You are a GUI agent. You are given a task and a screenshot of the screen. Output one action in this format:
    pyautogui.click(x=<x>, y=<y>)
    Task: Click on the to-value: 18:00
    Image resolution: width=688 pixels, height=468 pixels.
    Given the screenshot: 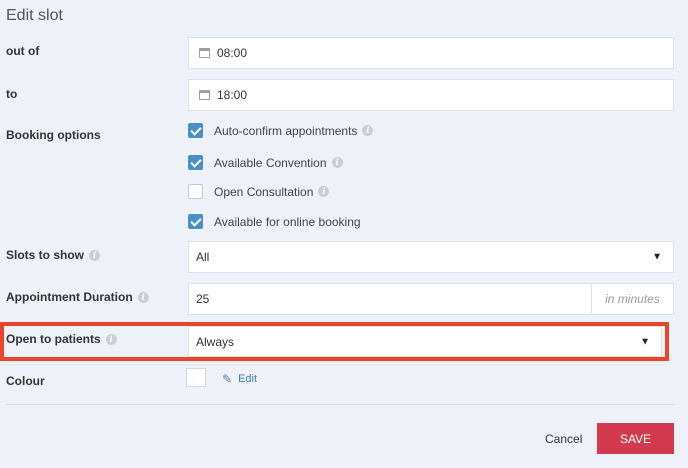 What is the action you would take?
    pyautogui.click(x=232, y=95)
    